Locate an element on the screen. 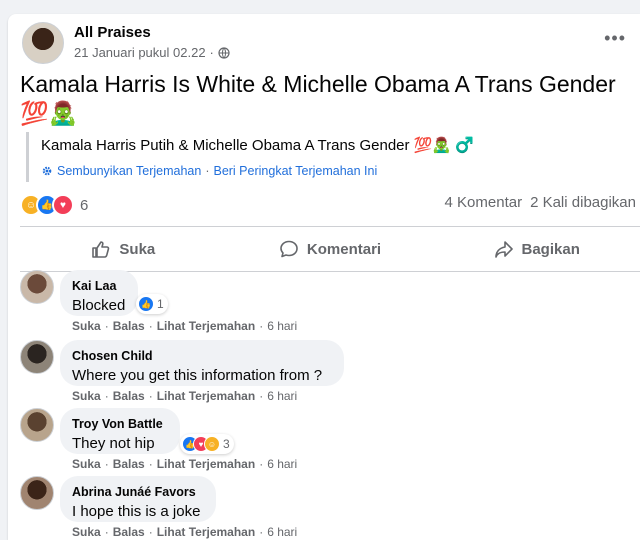 The image size is (640, 540). comment-reactions: 👍 1 is located at coordinates (152, 304).